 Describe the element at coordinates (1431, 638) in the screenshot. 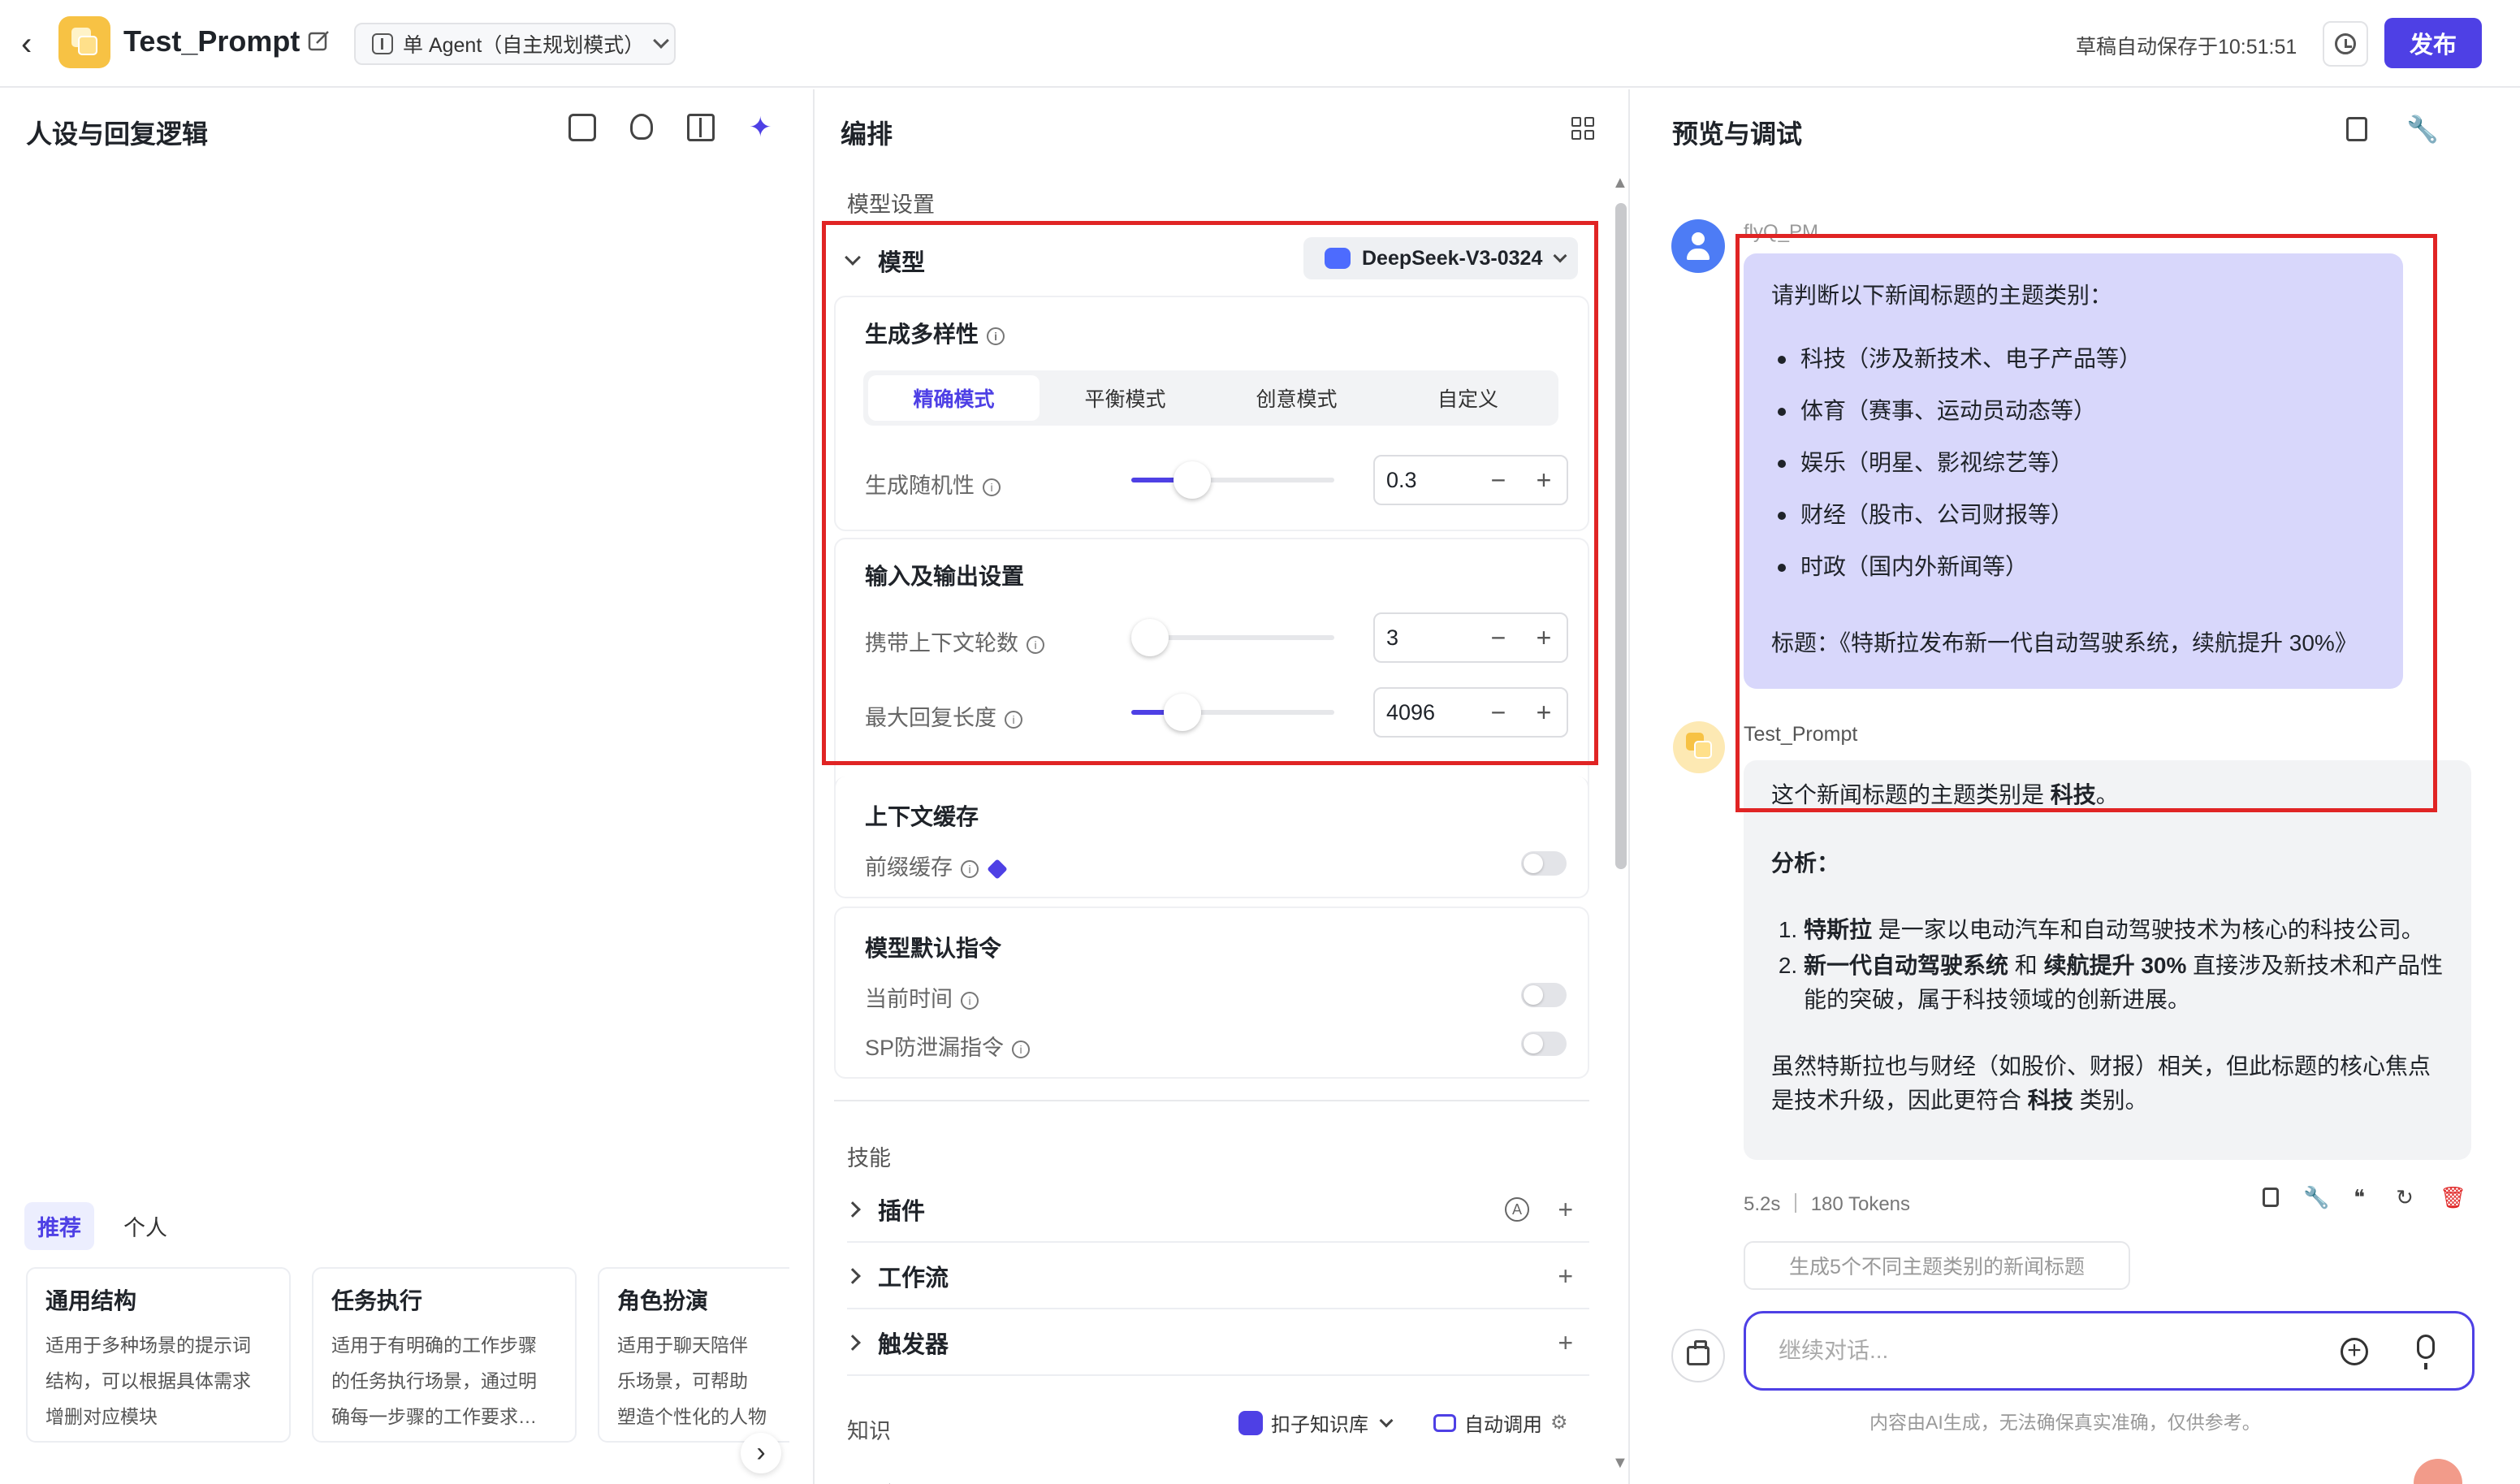

I see `stepper-value: 3` at that location.